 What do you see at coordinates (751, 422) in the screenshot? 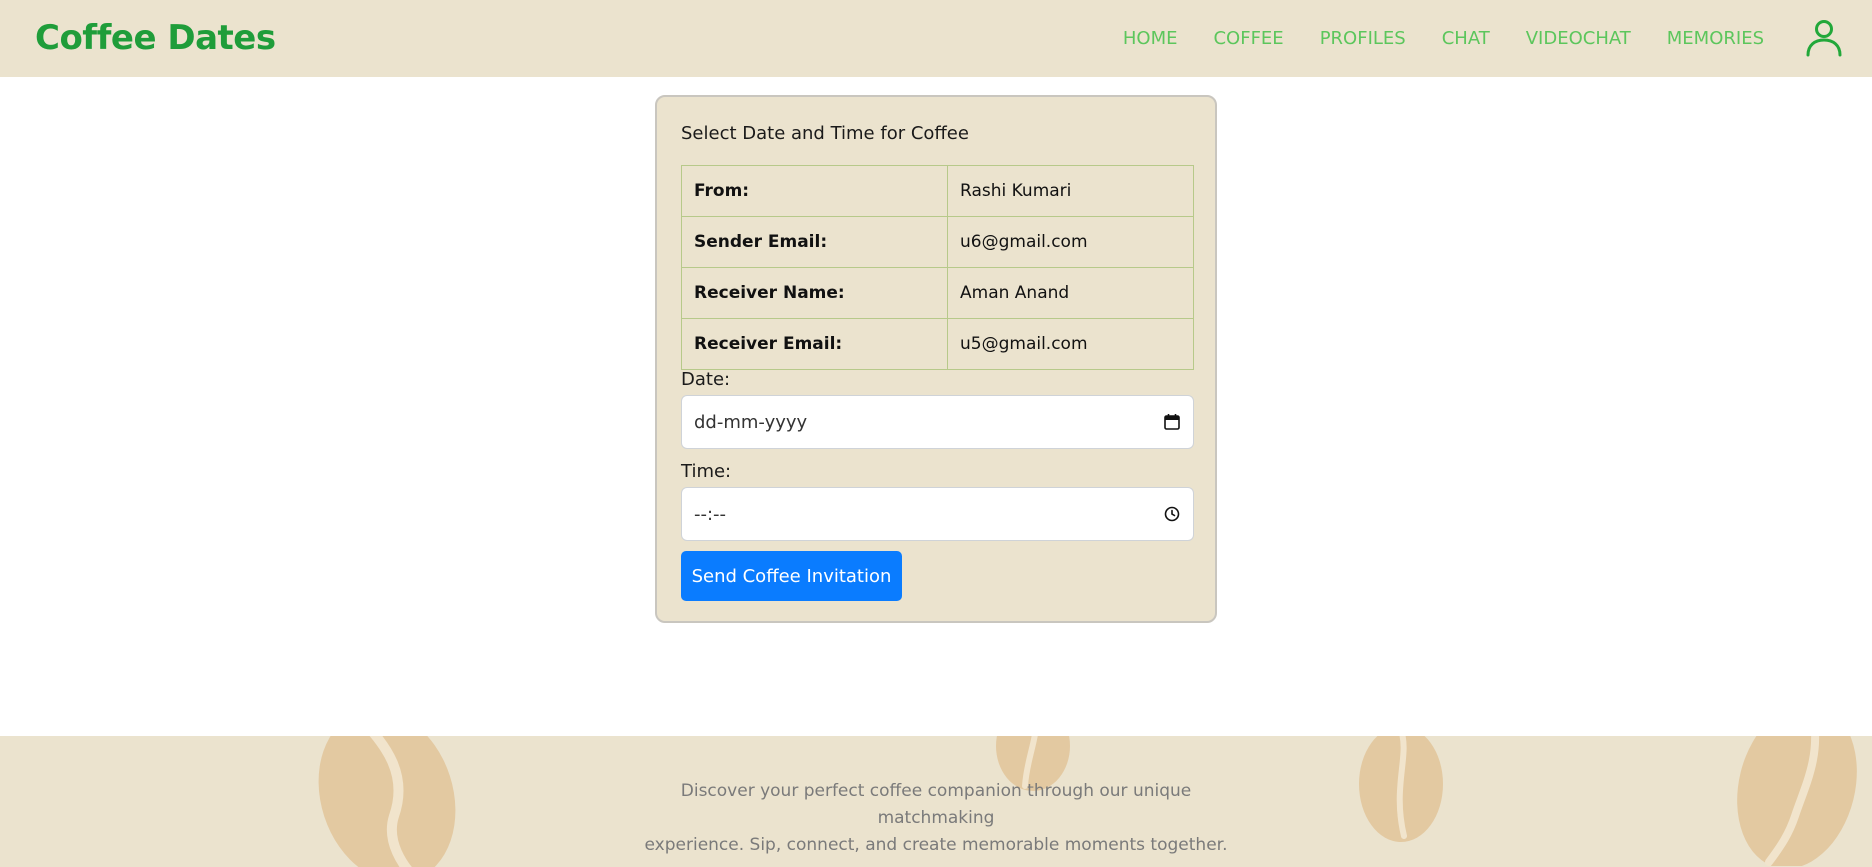
I see `date-placeholder: dd-mm-yyyy` at bounding box center [751, 422].